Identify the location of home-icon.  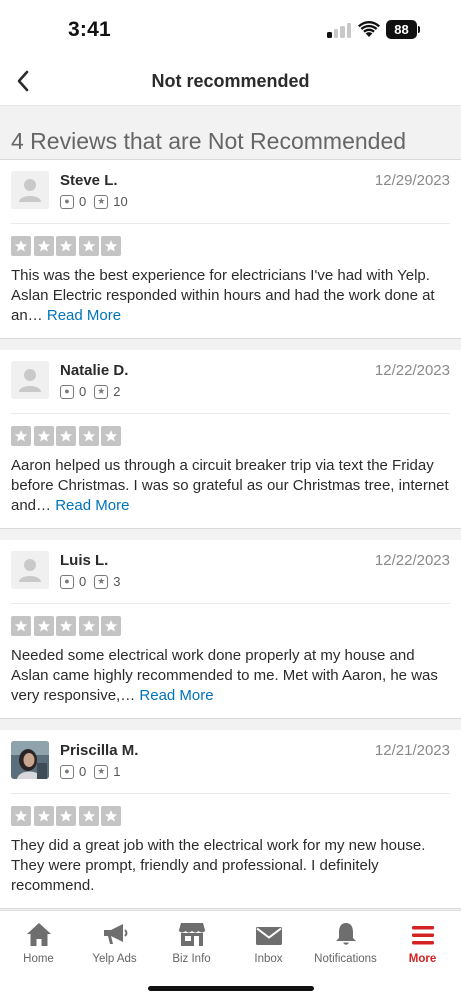
(38, 934).